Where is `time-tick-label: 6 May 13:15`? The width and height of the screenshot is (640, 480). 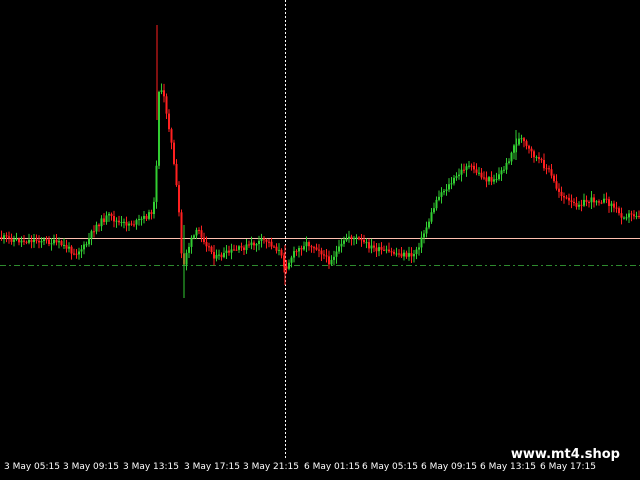 time-tick-label: 6 May 13:15 is located at coordinates (508, 467).